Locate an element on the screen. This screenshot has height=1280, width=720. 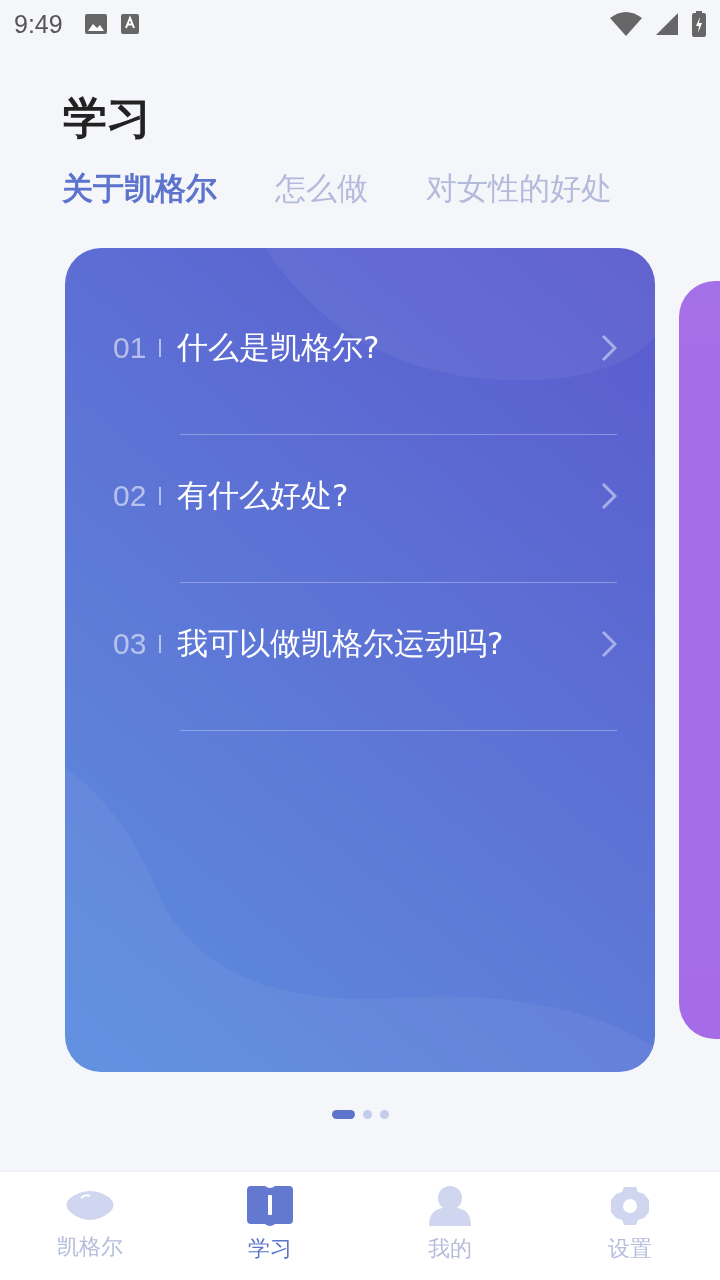
question-text: 有什么好处? is located at coordinates (263, 495).